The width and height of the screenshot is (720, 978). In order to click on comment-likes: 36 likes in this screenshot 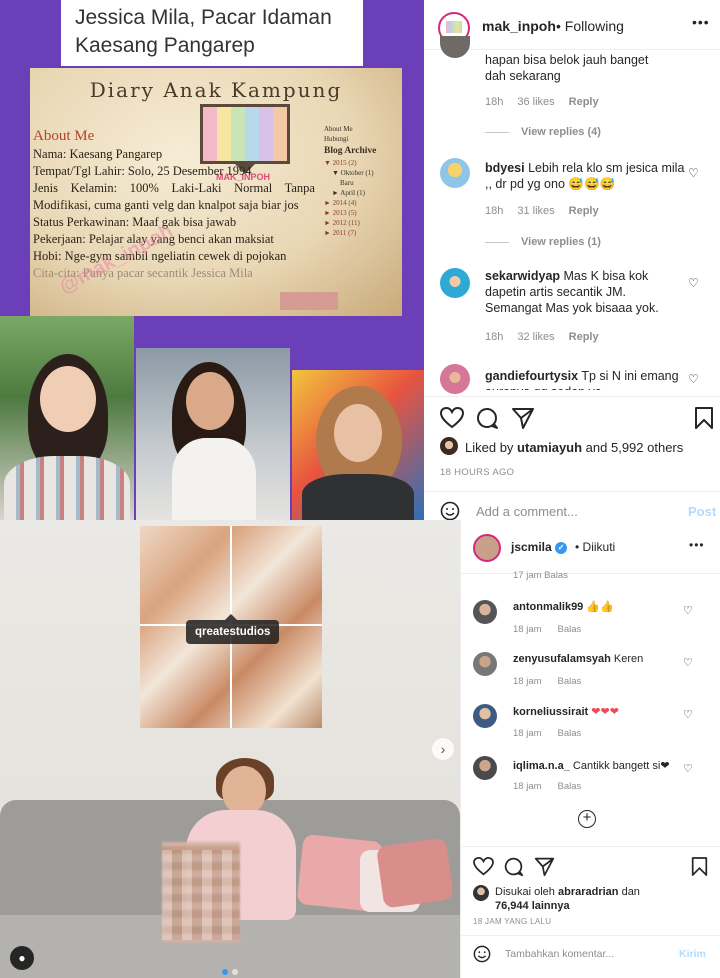, I will do `click(535, 102)`.